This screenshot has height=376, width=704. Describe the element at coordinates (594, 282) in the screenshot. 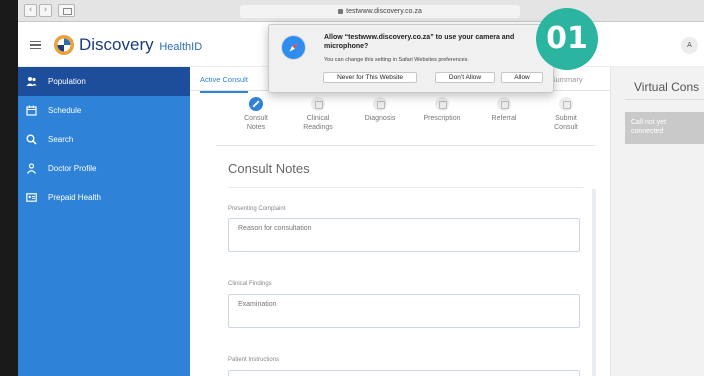

I see `scrollbar` at that location.